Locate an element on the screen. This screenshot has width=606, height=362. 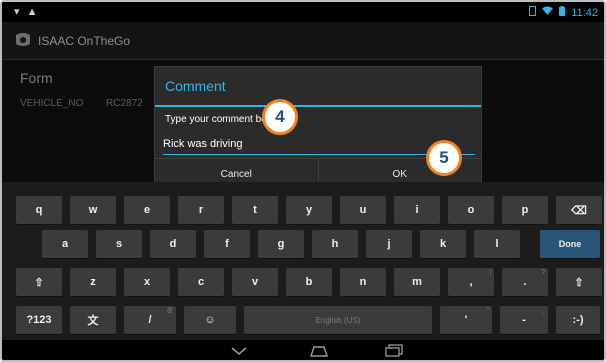
key-u-label: u is located at coordinates (363, 210).